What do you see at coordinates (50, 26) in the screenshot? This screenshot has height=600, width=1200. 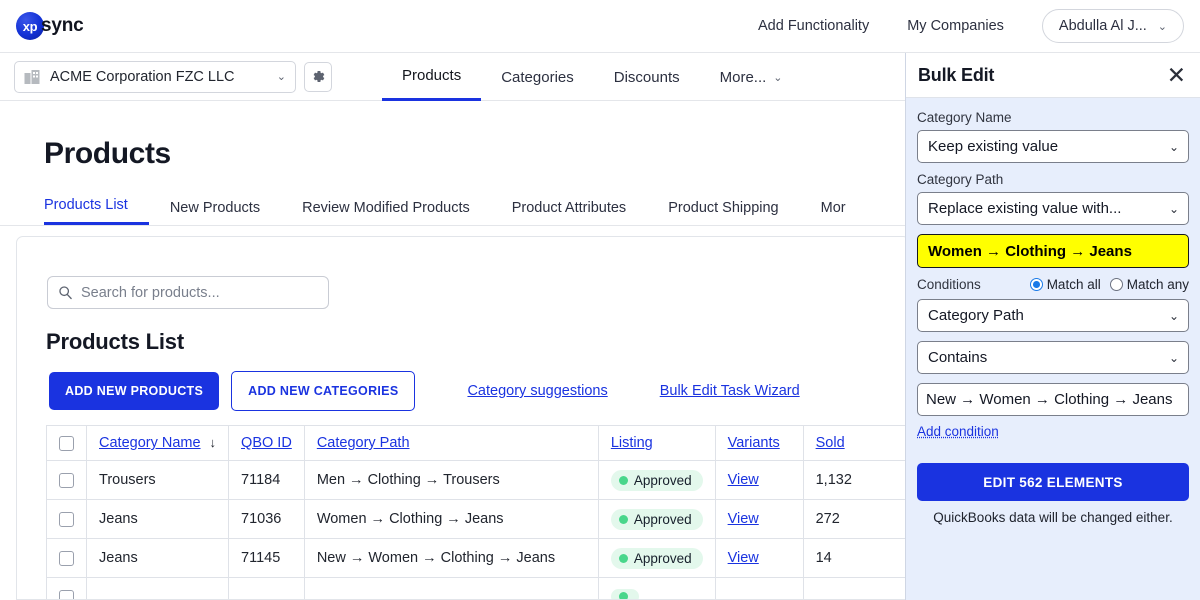 I see `brand-logo: xp sync` at bounding box center [50, 26].